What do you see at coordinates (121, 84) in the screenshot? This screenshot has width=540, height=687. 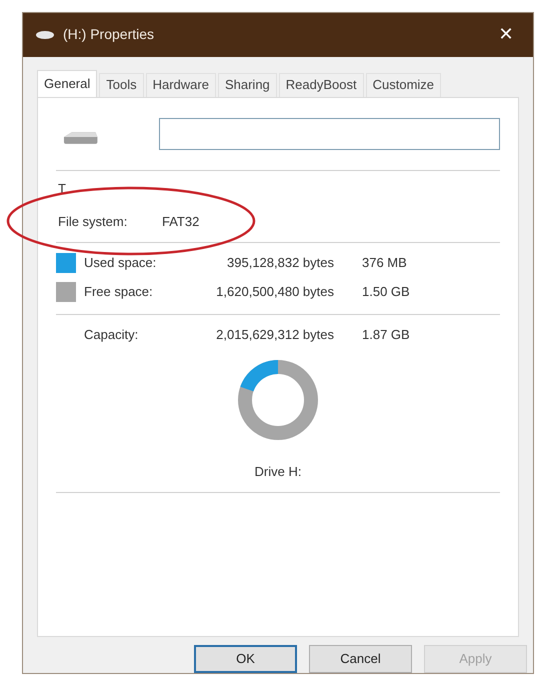 I see `tab: Tools` at bounding box center [121, 84].